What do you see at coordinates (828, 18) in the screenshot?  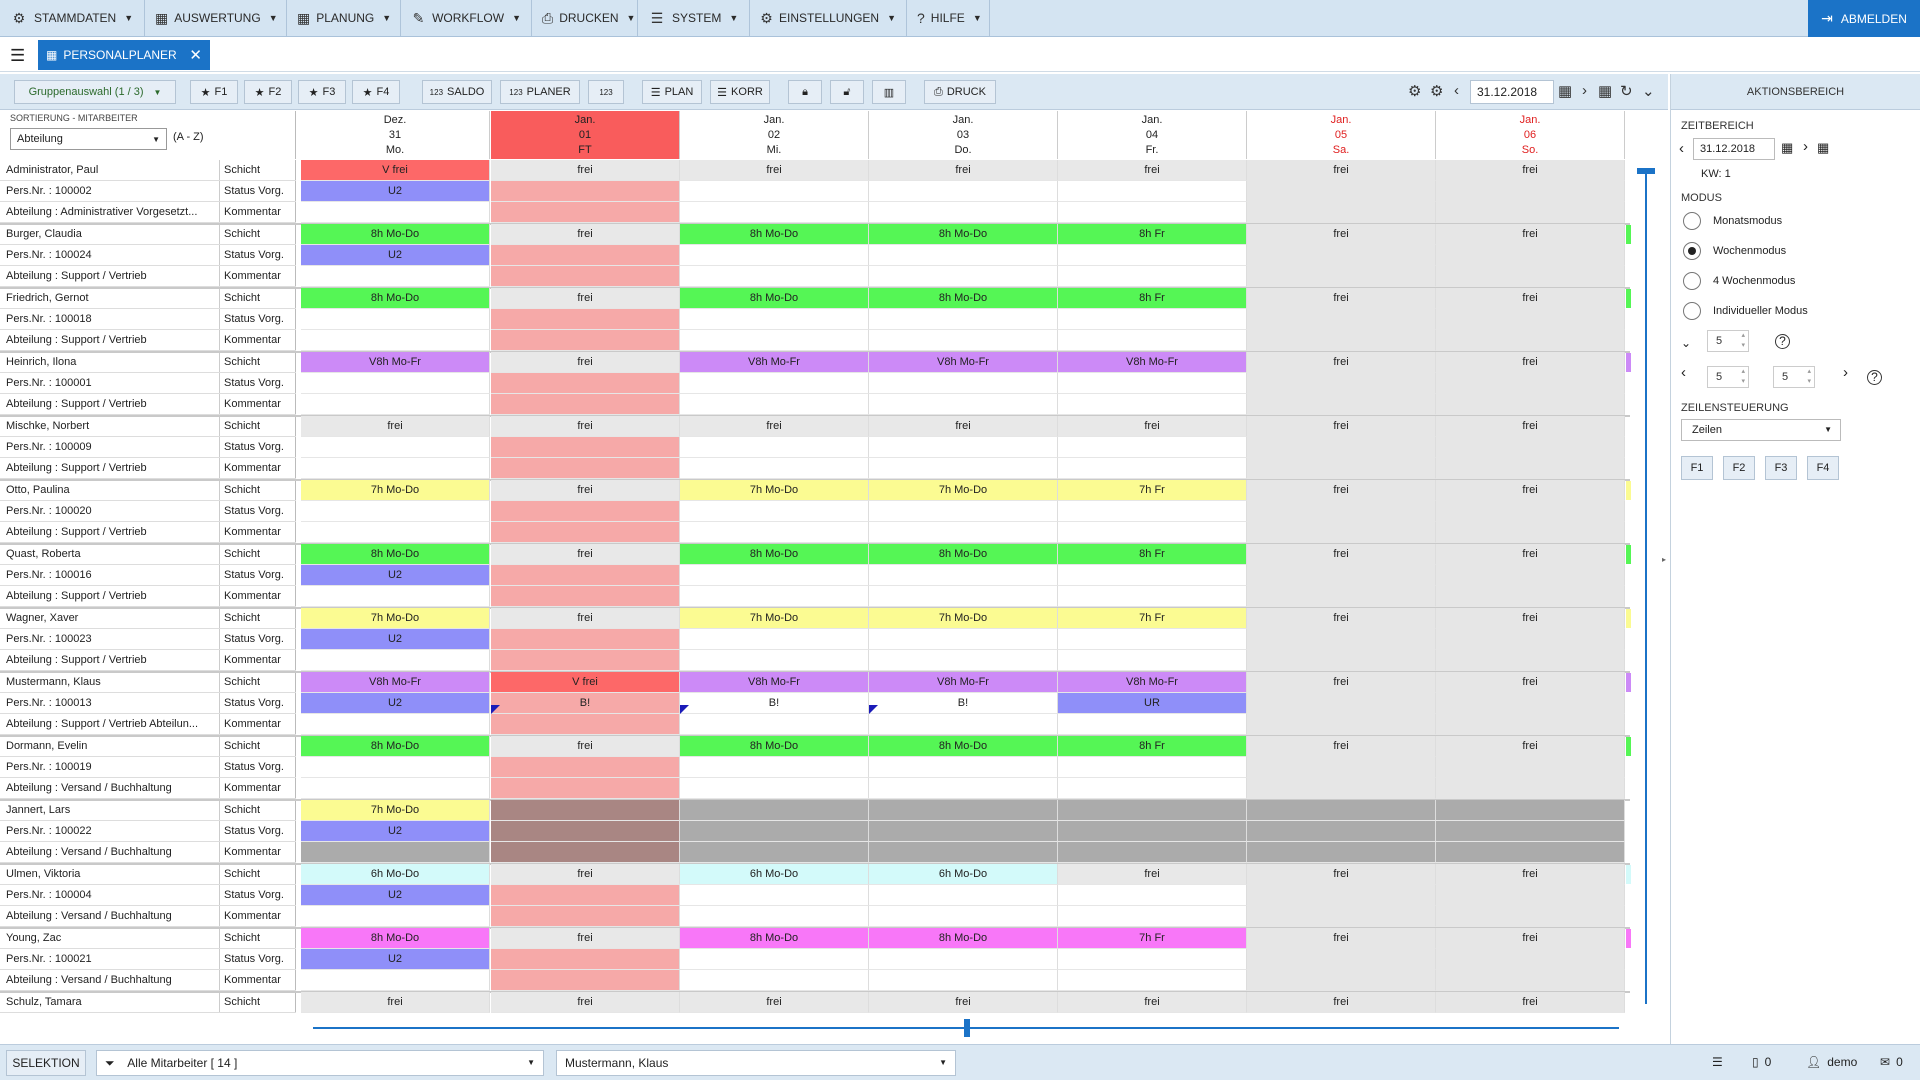 I see `menu-einstellungen: ⚙ EINSTELLUNGEN ▼` at bounding box center [828, 18].